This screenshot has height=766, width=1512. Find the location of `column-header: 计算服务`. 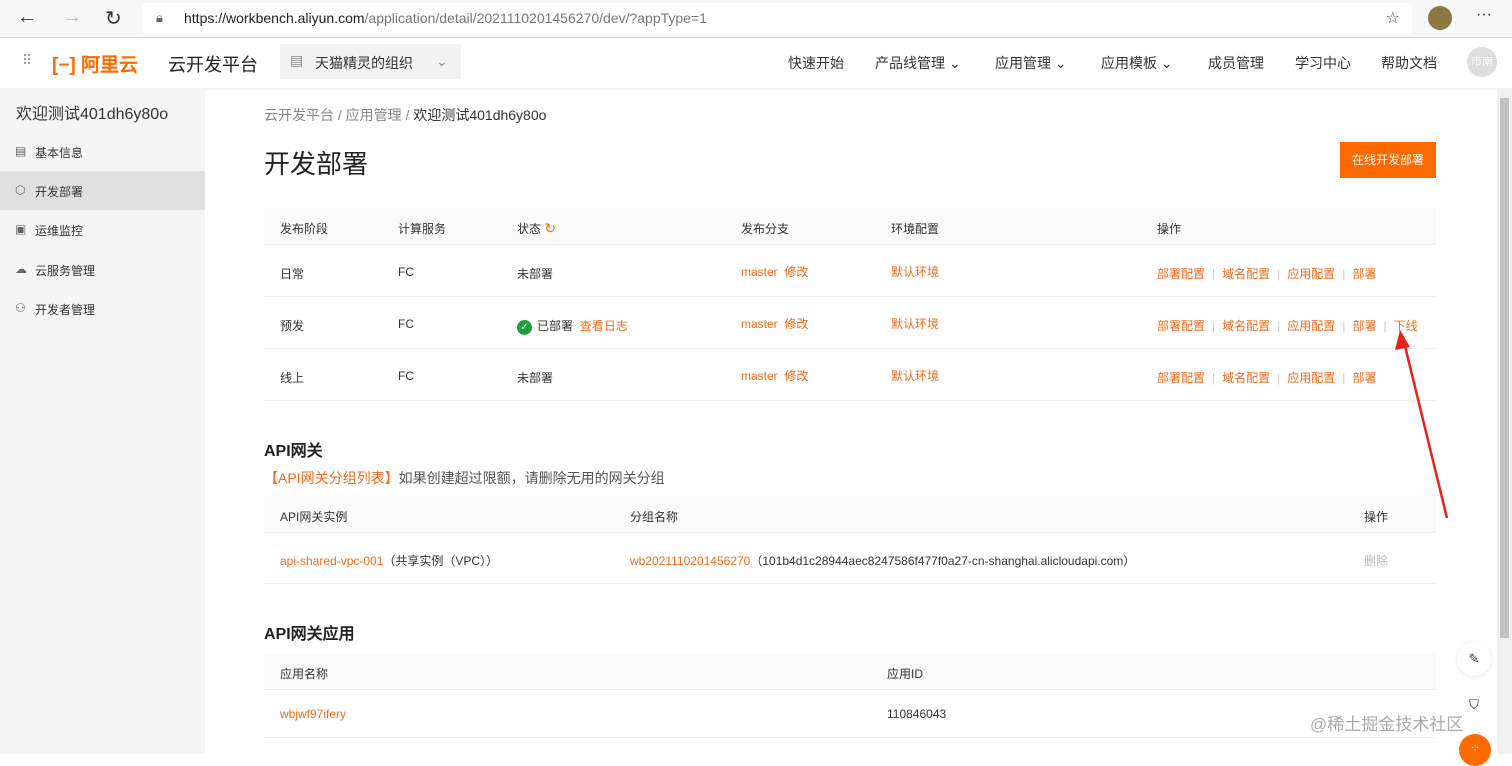

column-header: 计算服务 is located at coordinates (422, 229).